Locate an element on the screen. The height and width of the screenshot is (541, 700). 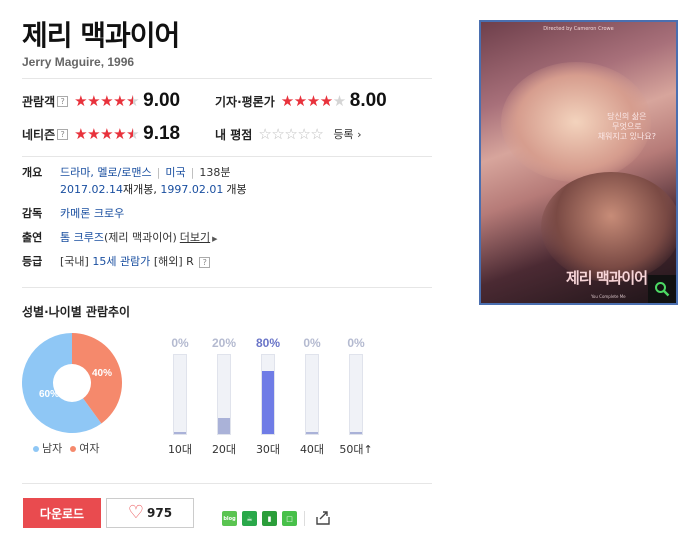
download-button: 다운로드 is located at coordinates (62, 513).